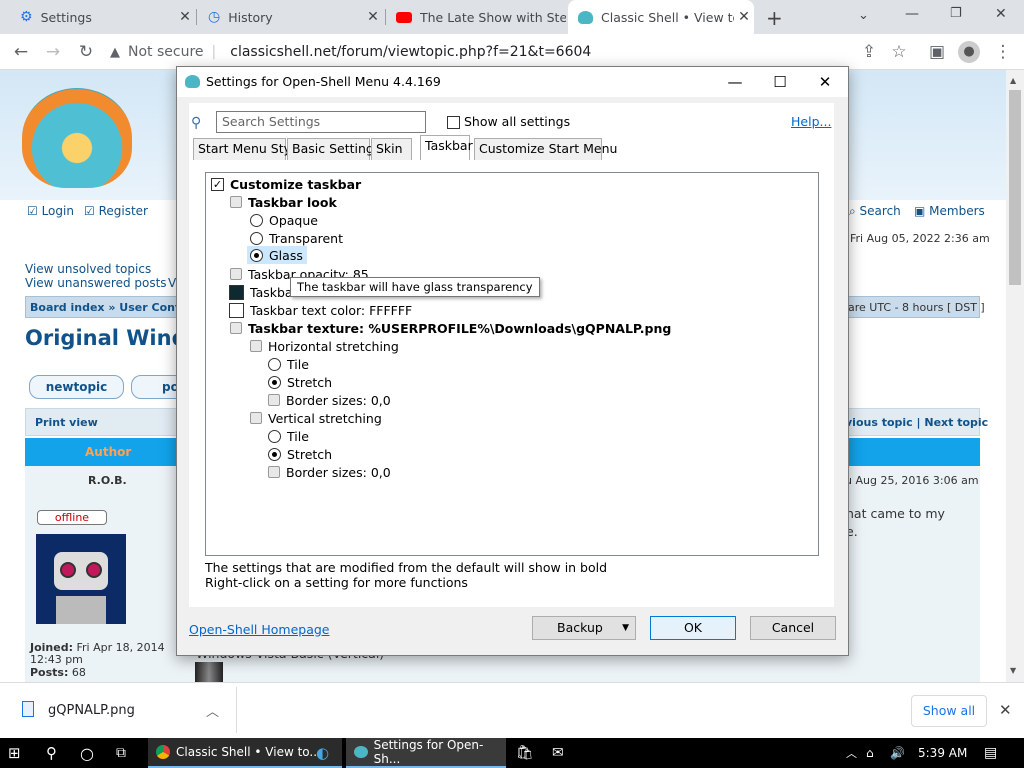  I want to click on network-icon: ⌂, so click(870, 753).